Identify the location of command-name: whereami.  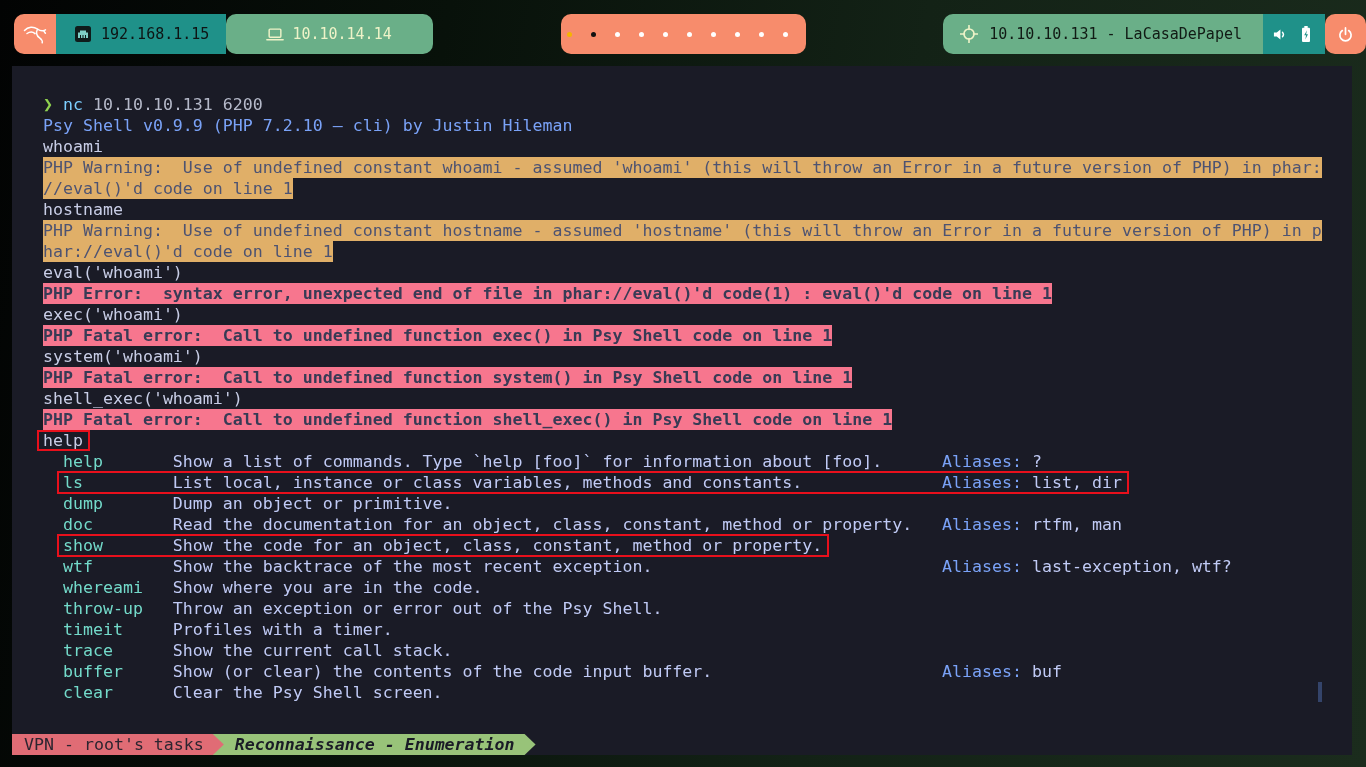
(103, 587).